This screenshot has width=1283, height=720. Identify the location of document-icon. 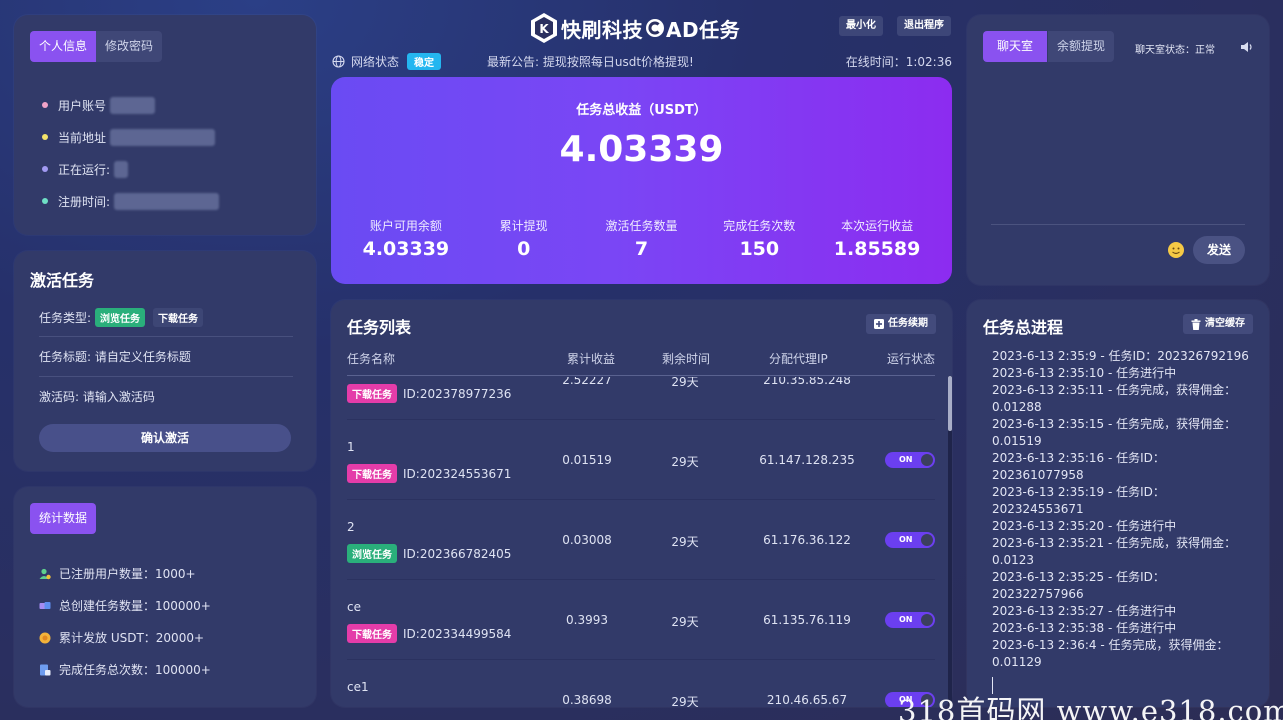
(45, 669).